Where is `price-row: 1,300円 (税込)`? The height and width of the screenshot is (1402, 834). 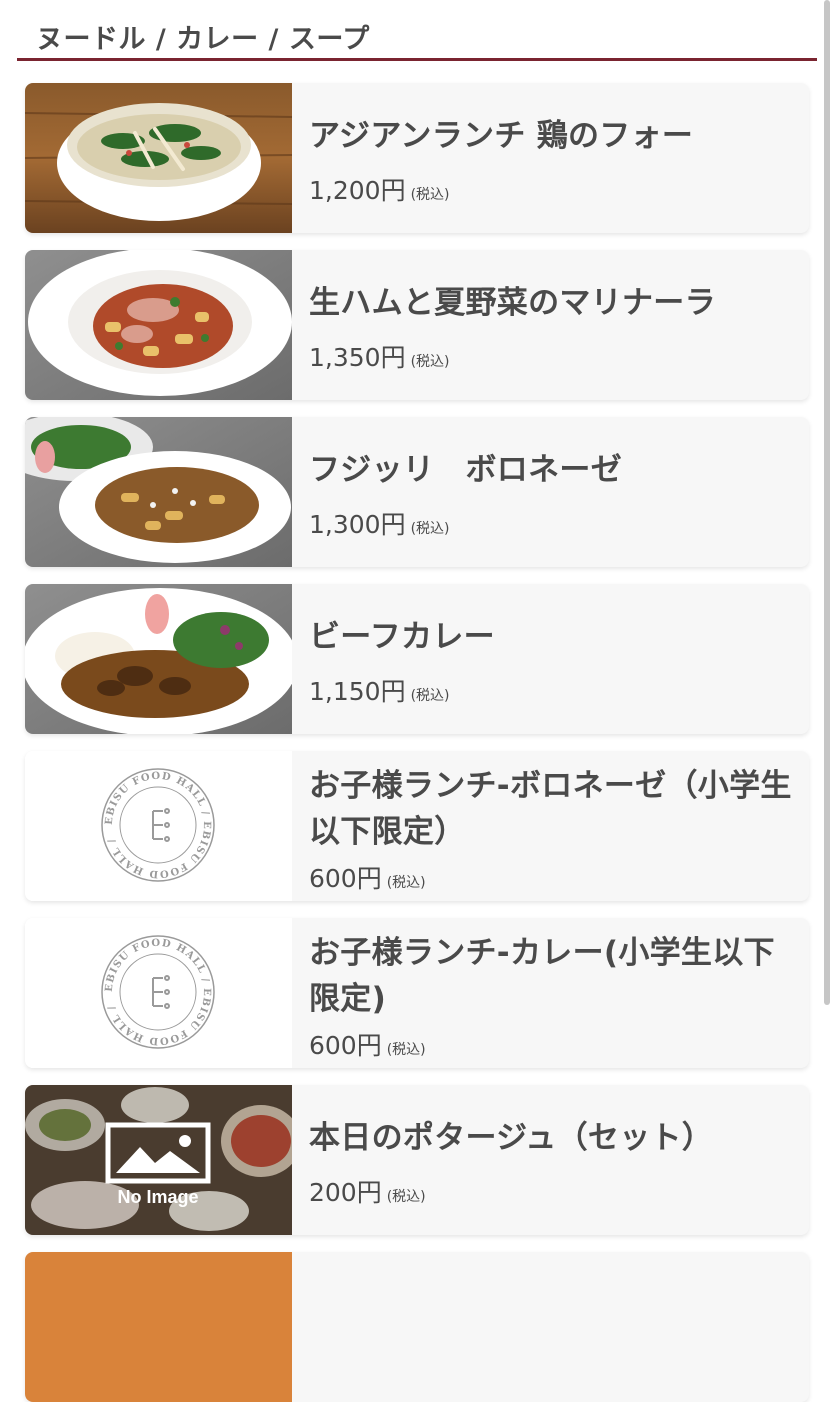
price-row: 1,300円 (税込) is located at coordinates (379, 523).